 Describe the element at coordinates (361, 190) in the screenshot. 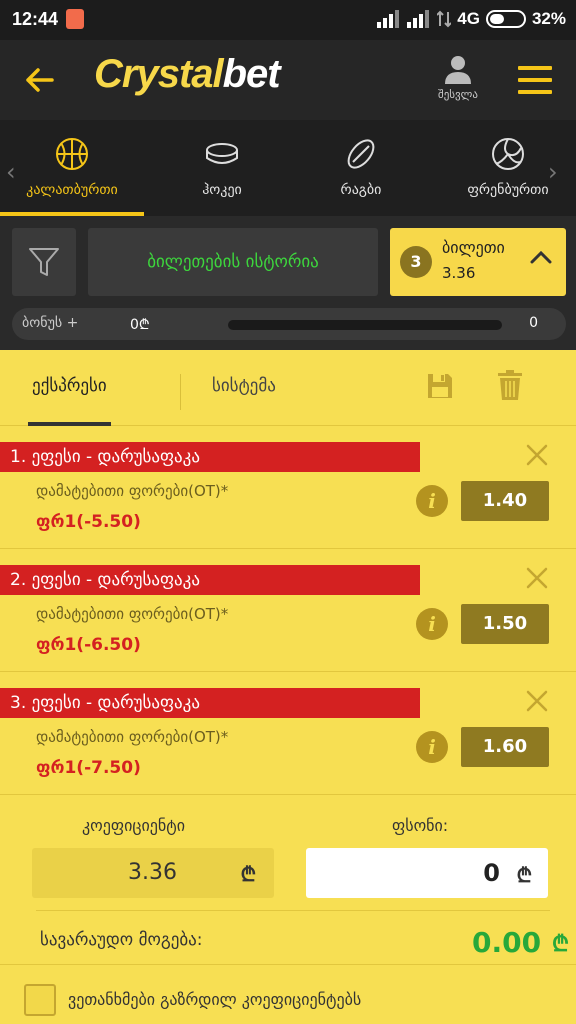

I see `tab-label: რაგბი` at that location.